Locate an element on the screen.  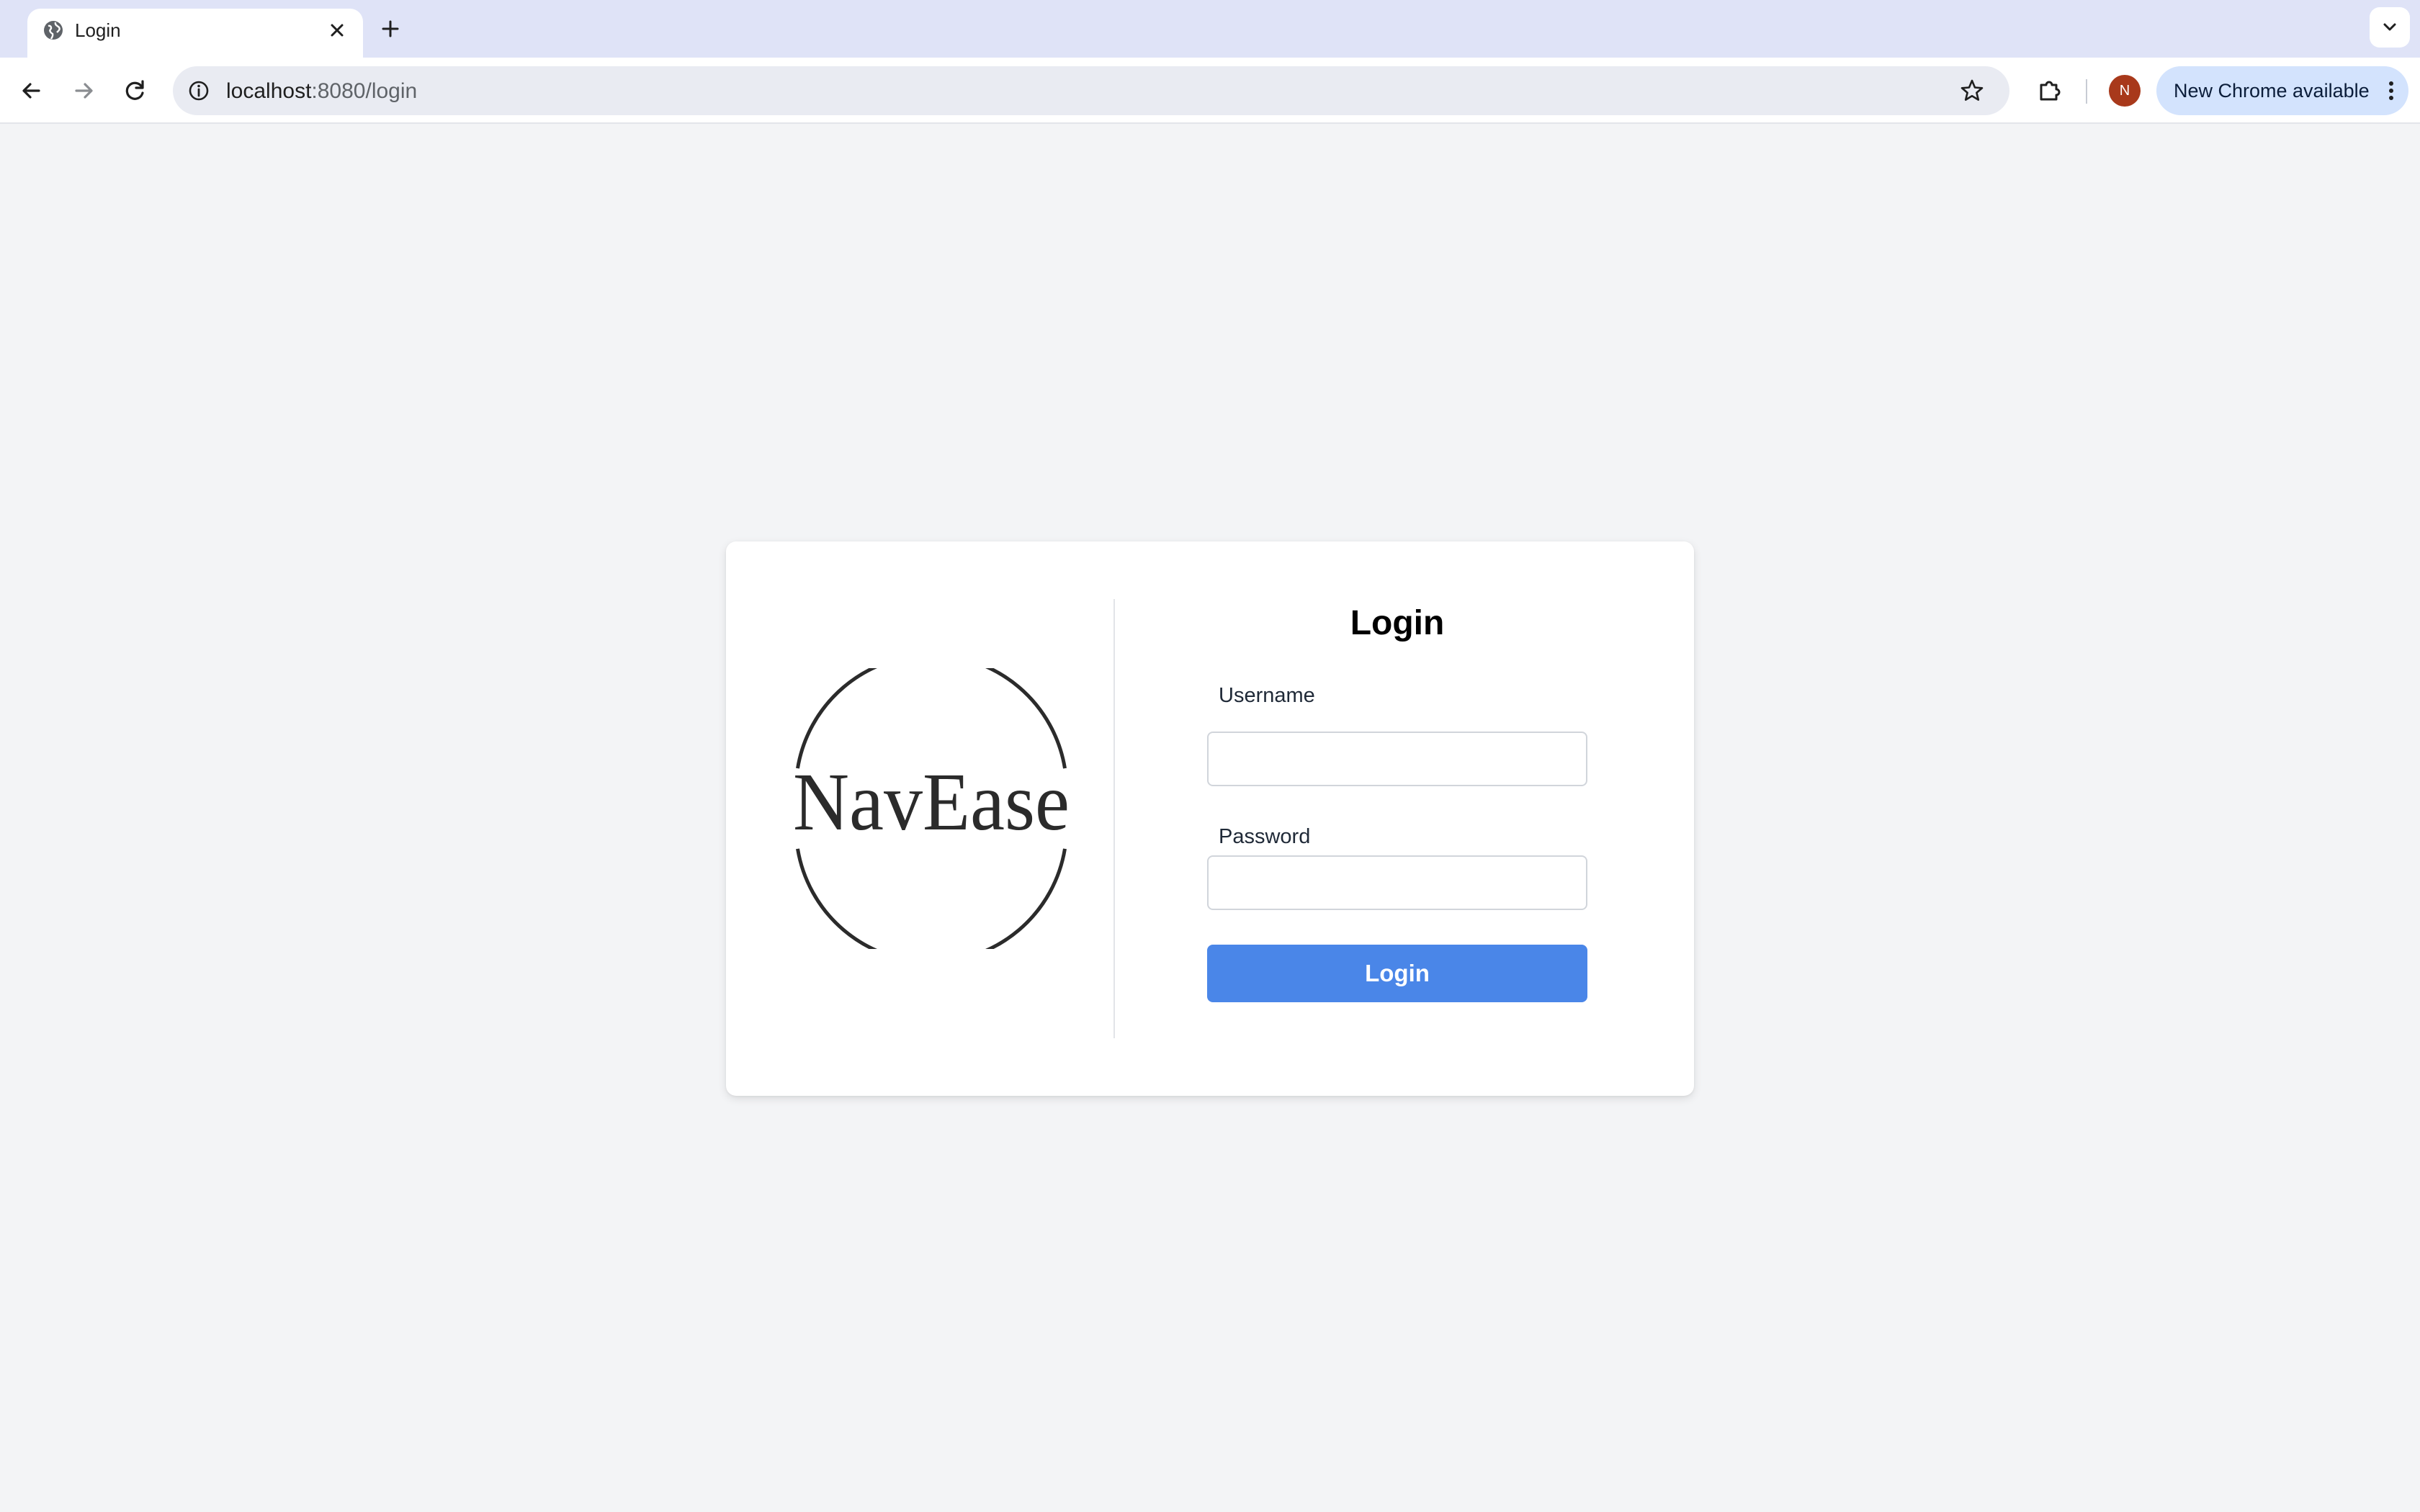
username-input is located at coordinates (1397, 759).